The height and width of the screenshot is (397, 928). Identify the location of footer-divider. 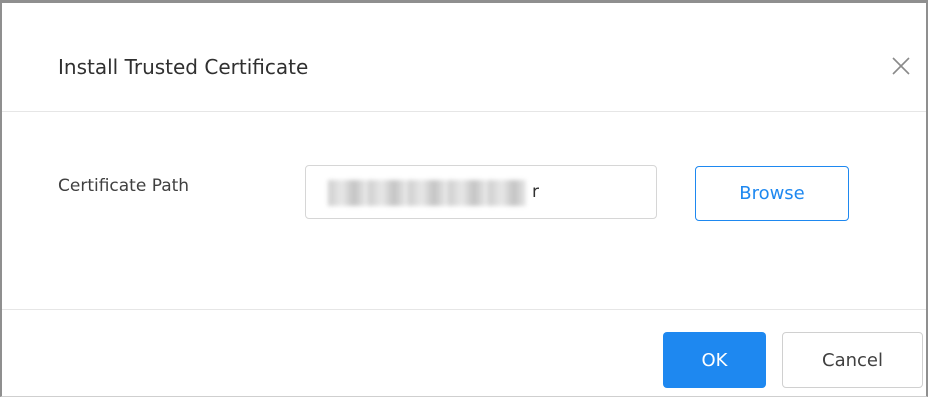
(464, 309).